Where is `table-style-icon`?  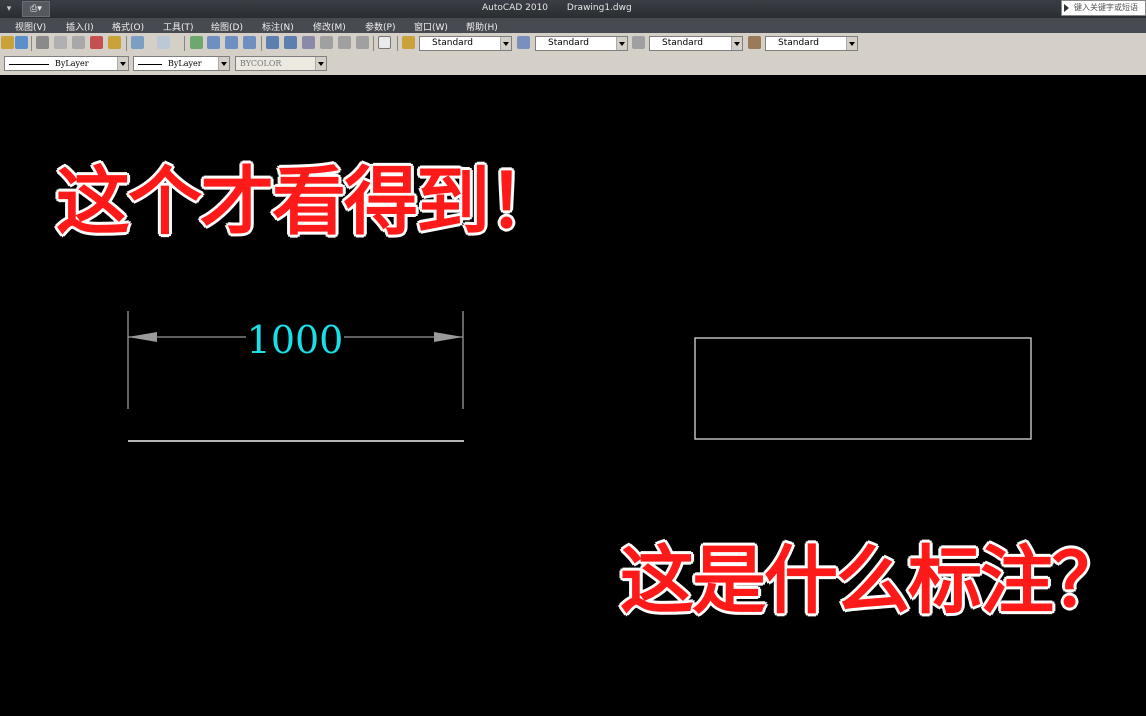 table-style-icon is located at coordinates (638, 42).